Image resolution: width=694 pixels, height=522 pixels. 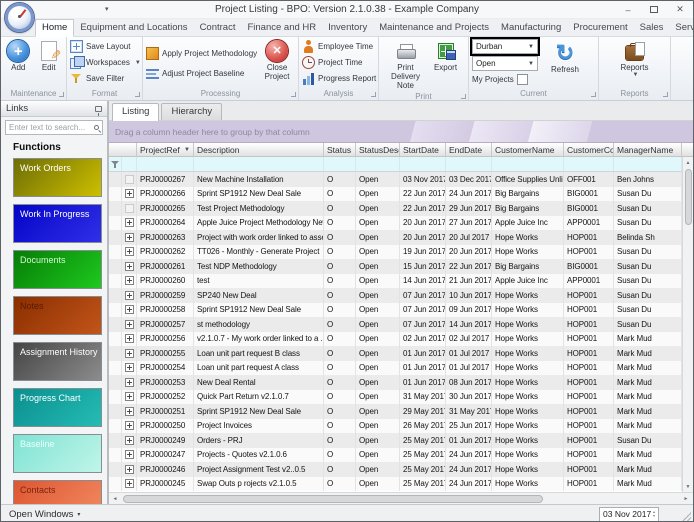 What do you see at coordinates (654, 514) in the screenshot?
I see `date-spinner: ▴ ▾` at bounding box center [654, 514].